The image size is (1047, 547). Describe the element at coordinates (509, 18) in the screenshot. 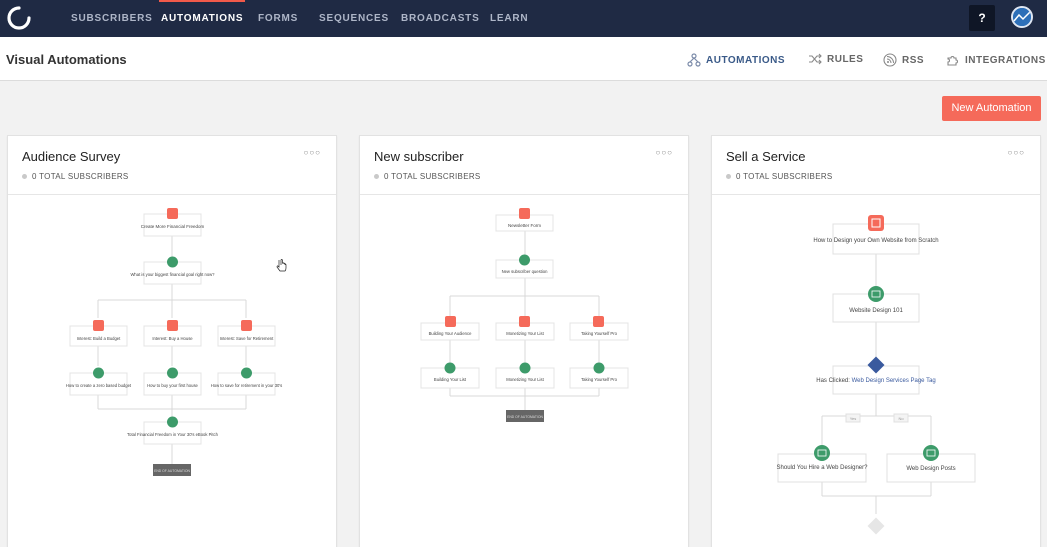

I see `nav-learn: LEARN` at that location.